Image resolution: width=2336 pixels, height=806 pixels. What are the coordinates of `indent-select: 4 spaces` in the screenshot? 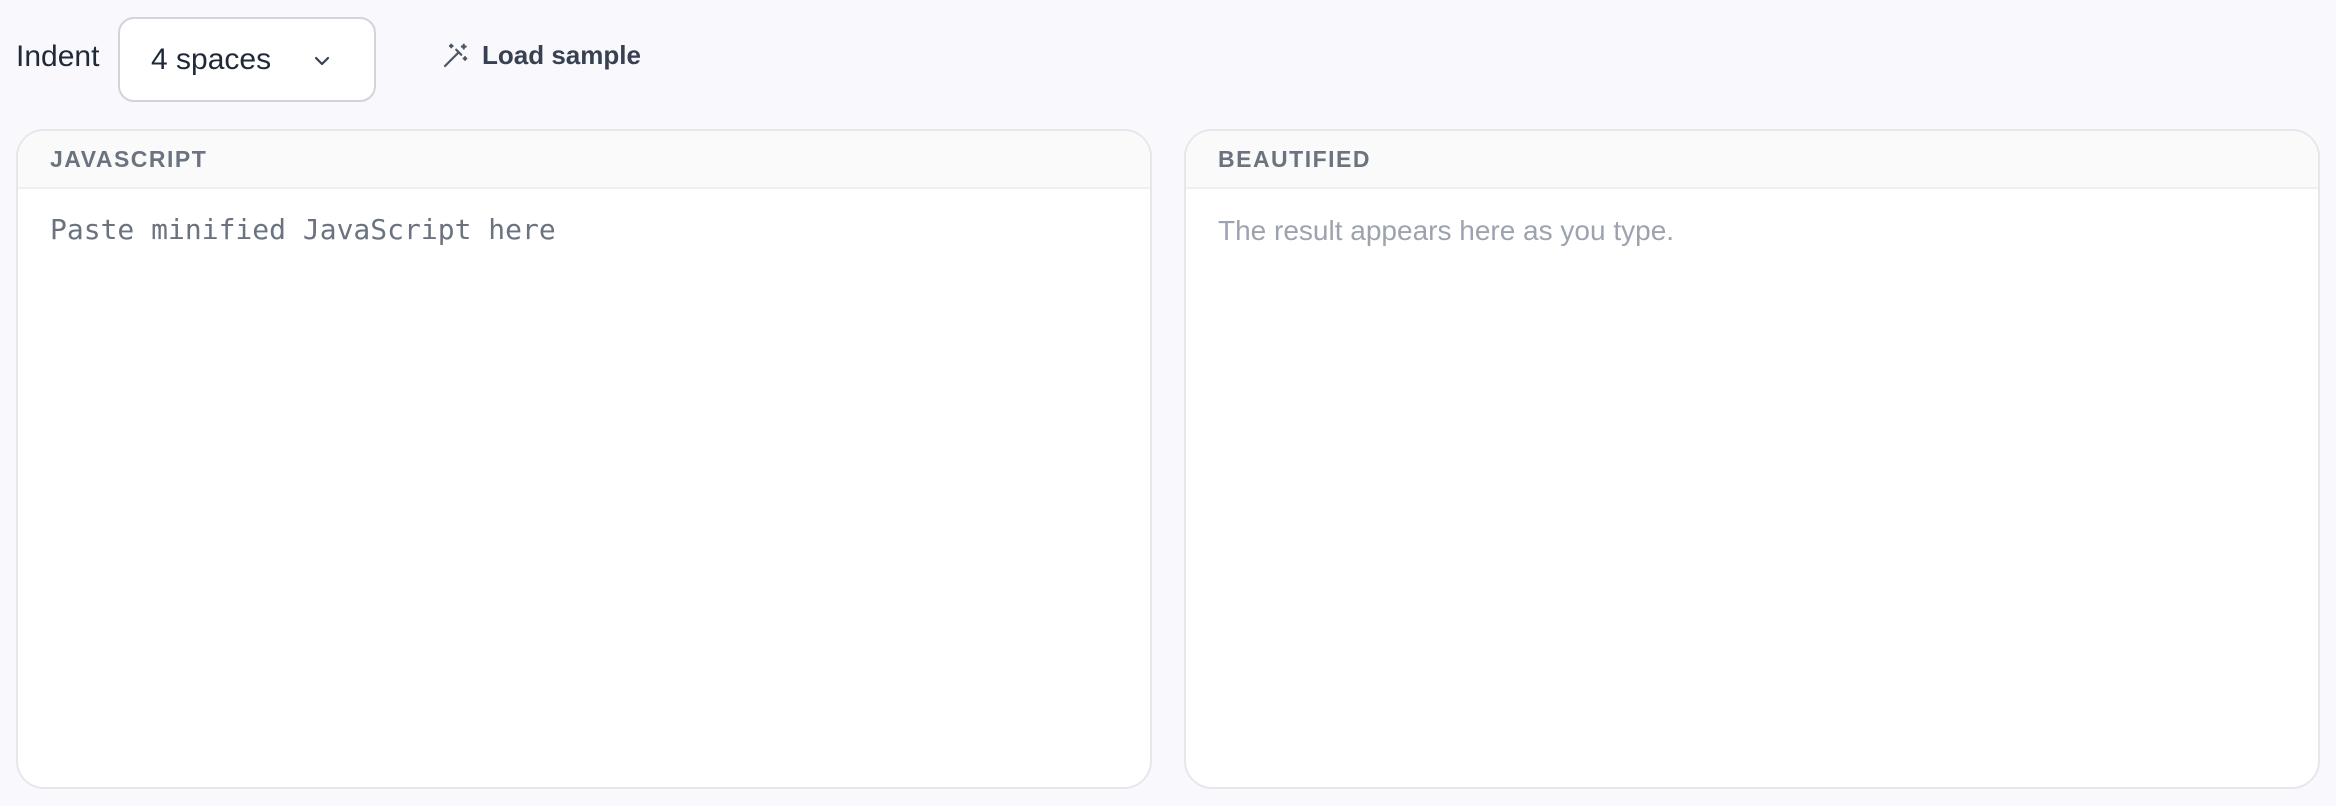 It's located at (247, 59).